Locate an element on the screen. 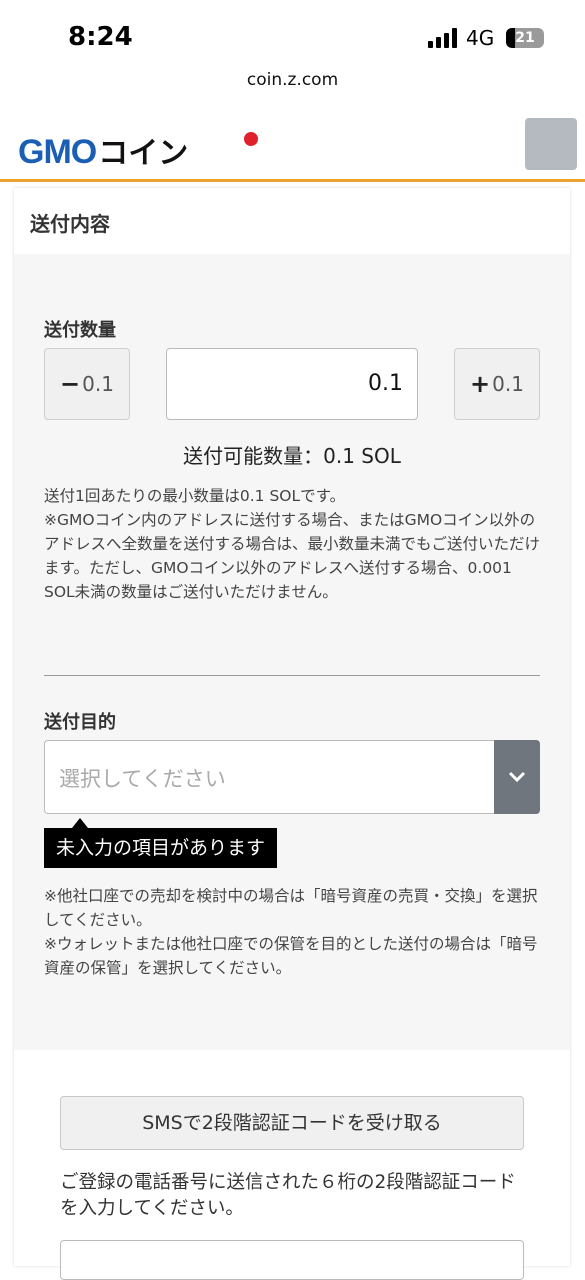  battery-level: 21 is located at coordinates (525, 38).